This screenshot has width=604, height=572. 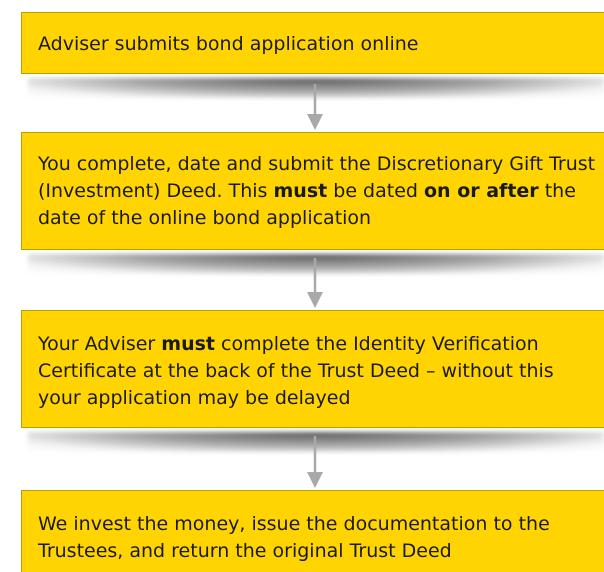 What do you see at coordinates (315, 284) in the screenshot?
I see `connector-2-arrow` at bounding box center [315, 284].